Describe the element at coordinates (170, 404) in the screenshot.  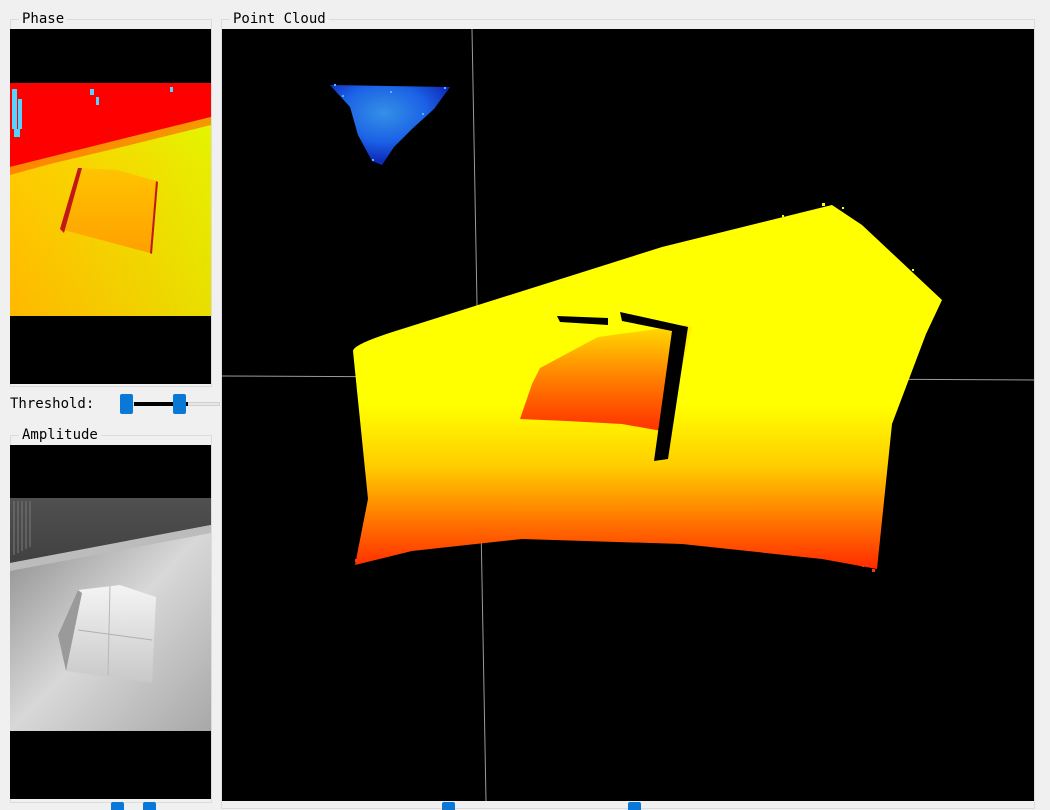
I see `threshold-range-slider` at that location.